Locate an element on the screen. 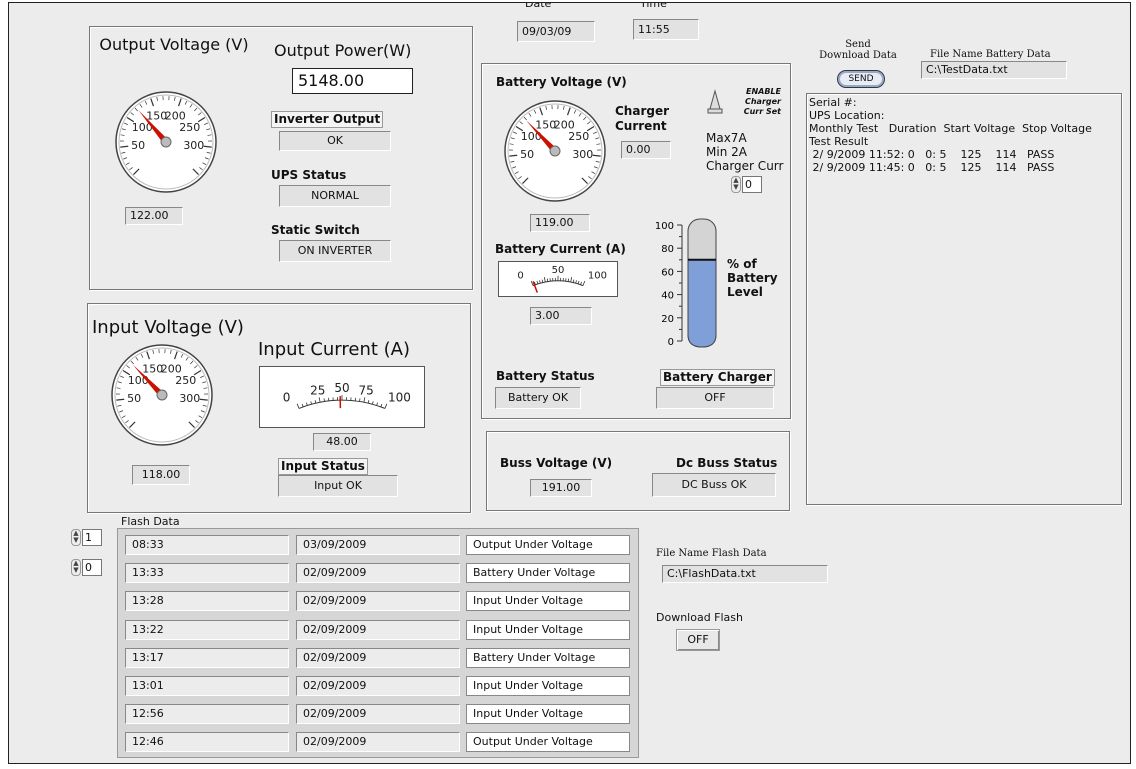 The image size is (1136, 769). flash-time-cell: 12:46 is located at coordinates (207, 742).